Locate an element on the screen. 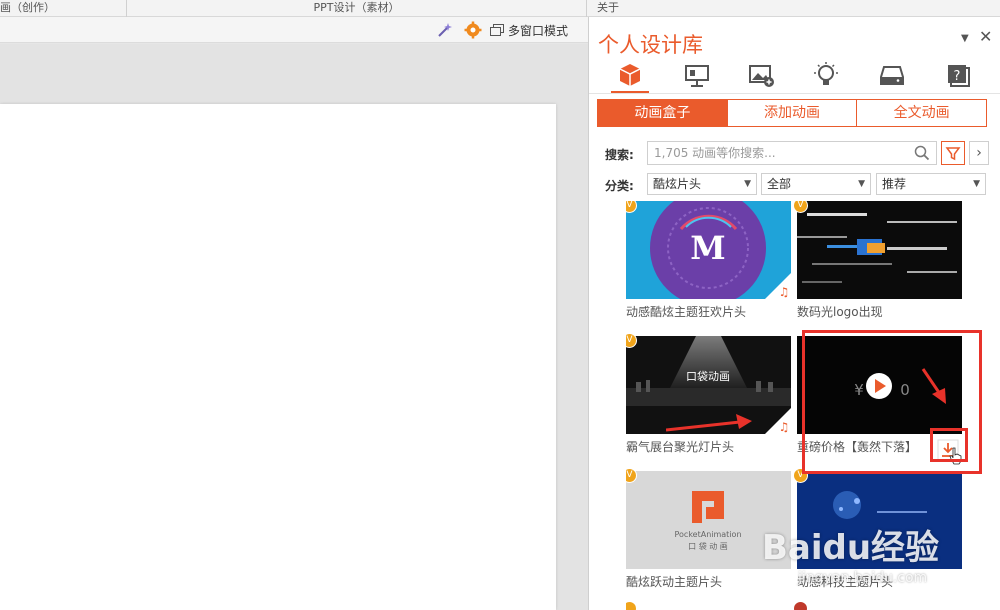 This screenshot has width=1000, height=610. presentation-icon is located at coordinates (697, 75).